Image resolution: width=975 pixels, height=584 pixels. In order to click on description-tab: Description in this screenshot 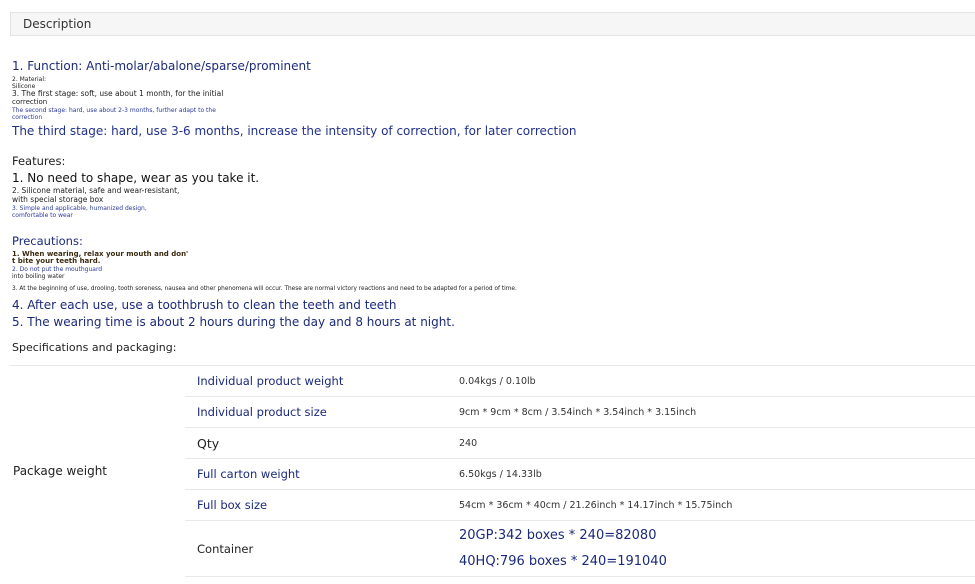, I will do `click(492, 24)`.